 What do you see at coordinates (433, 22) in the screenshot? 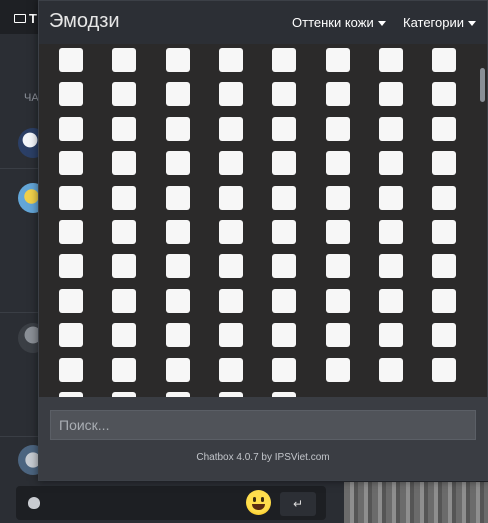
I see `categories-label: Категории` at bounding box center [433, 22].